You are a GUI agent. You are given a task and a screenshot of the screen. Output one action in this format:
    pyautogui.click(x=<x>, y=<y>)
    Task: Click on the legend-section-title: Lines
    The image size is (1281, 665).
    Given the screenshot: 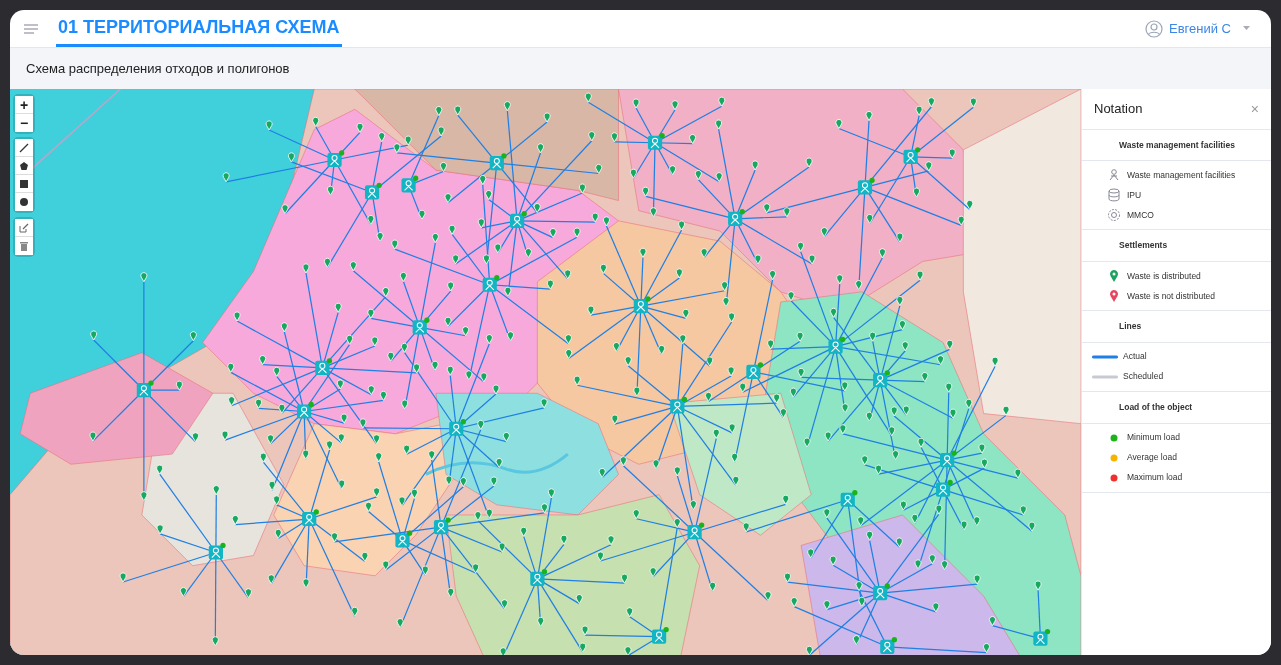 What is the action you would take?
    pyautogui.click(x=1176, y=327)
    